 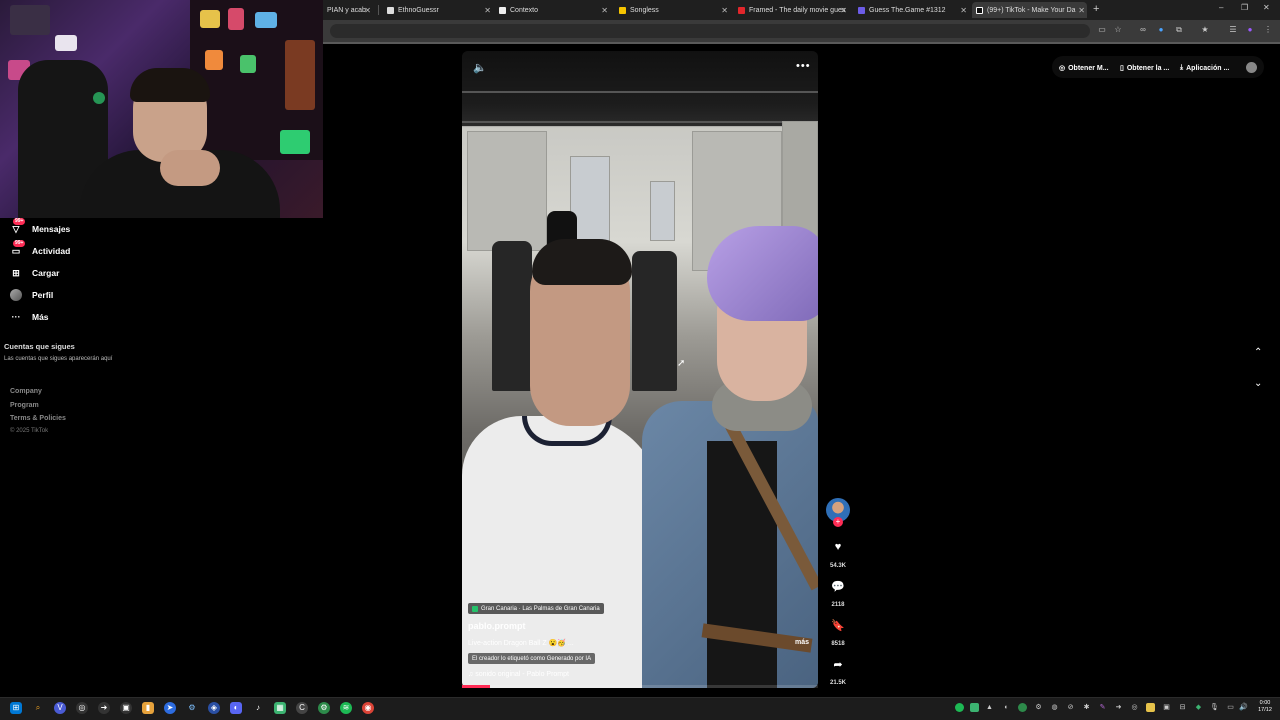 I want to click on app-icon: ◎, so click(x=82, y=708).